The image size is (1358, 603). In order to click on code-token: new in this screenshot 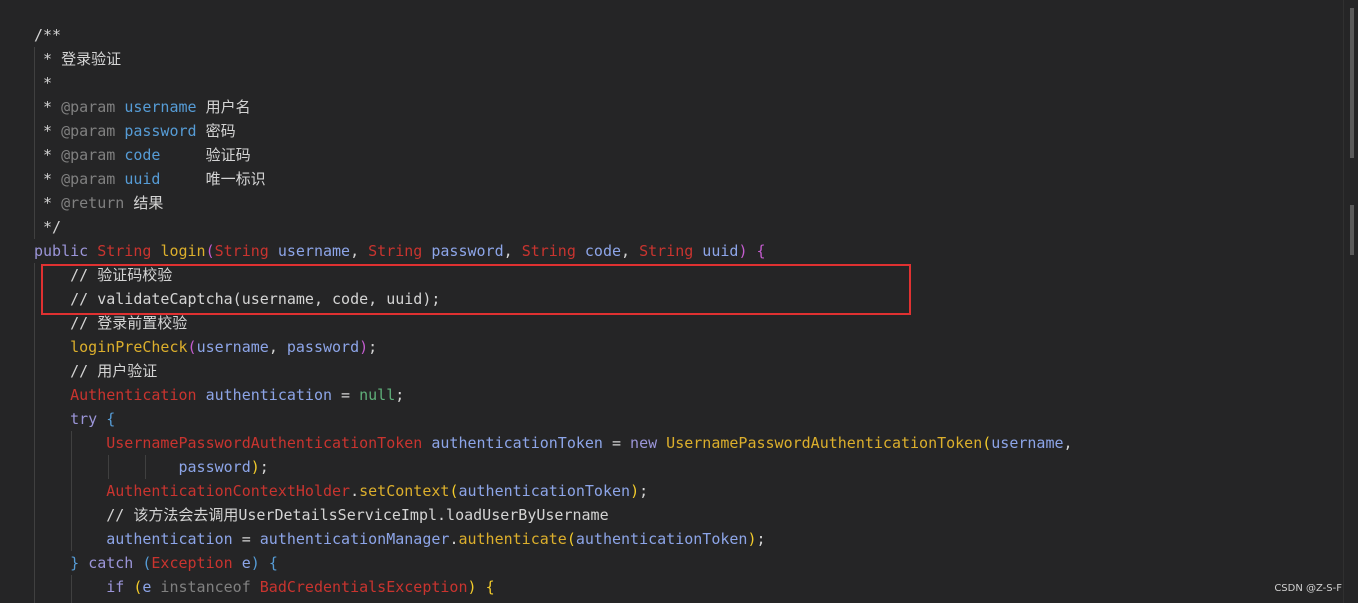, I will do `click(644, 443)`.